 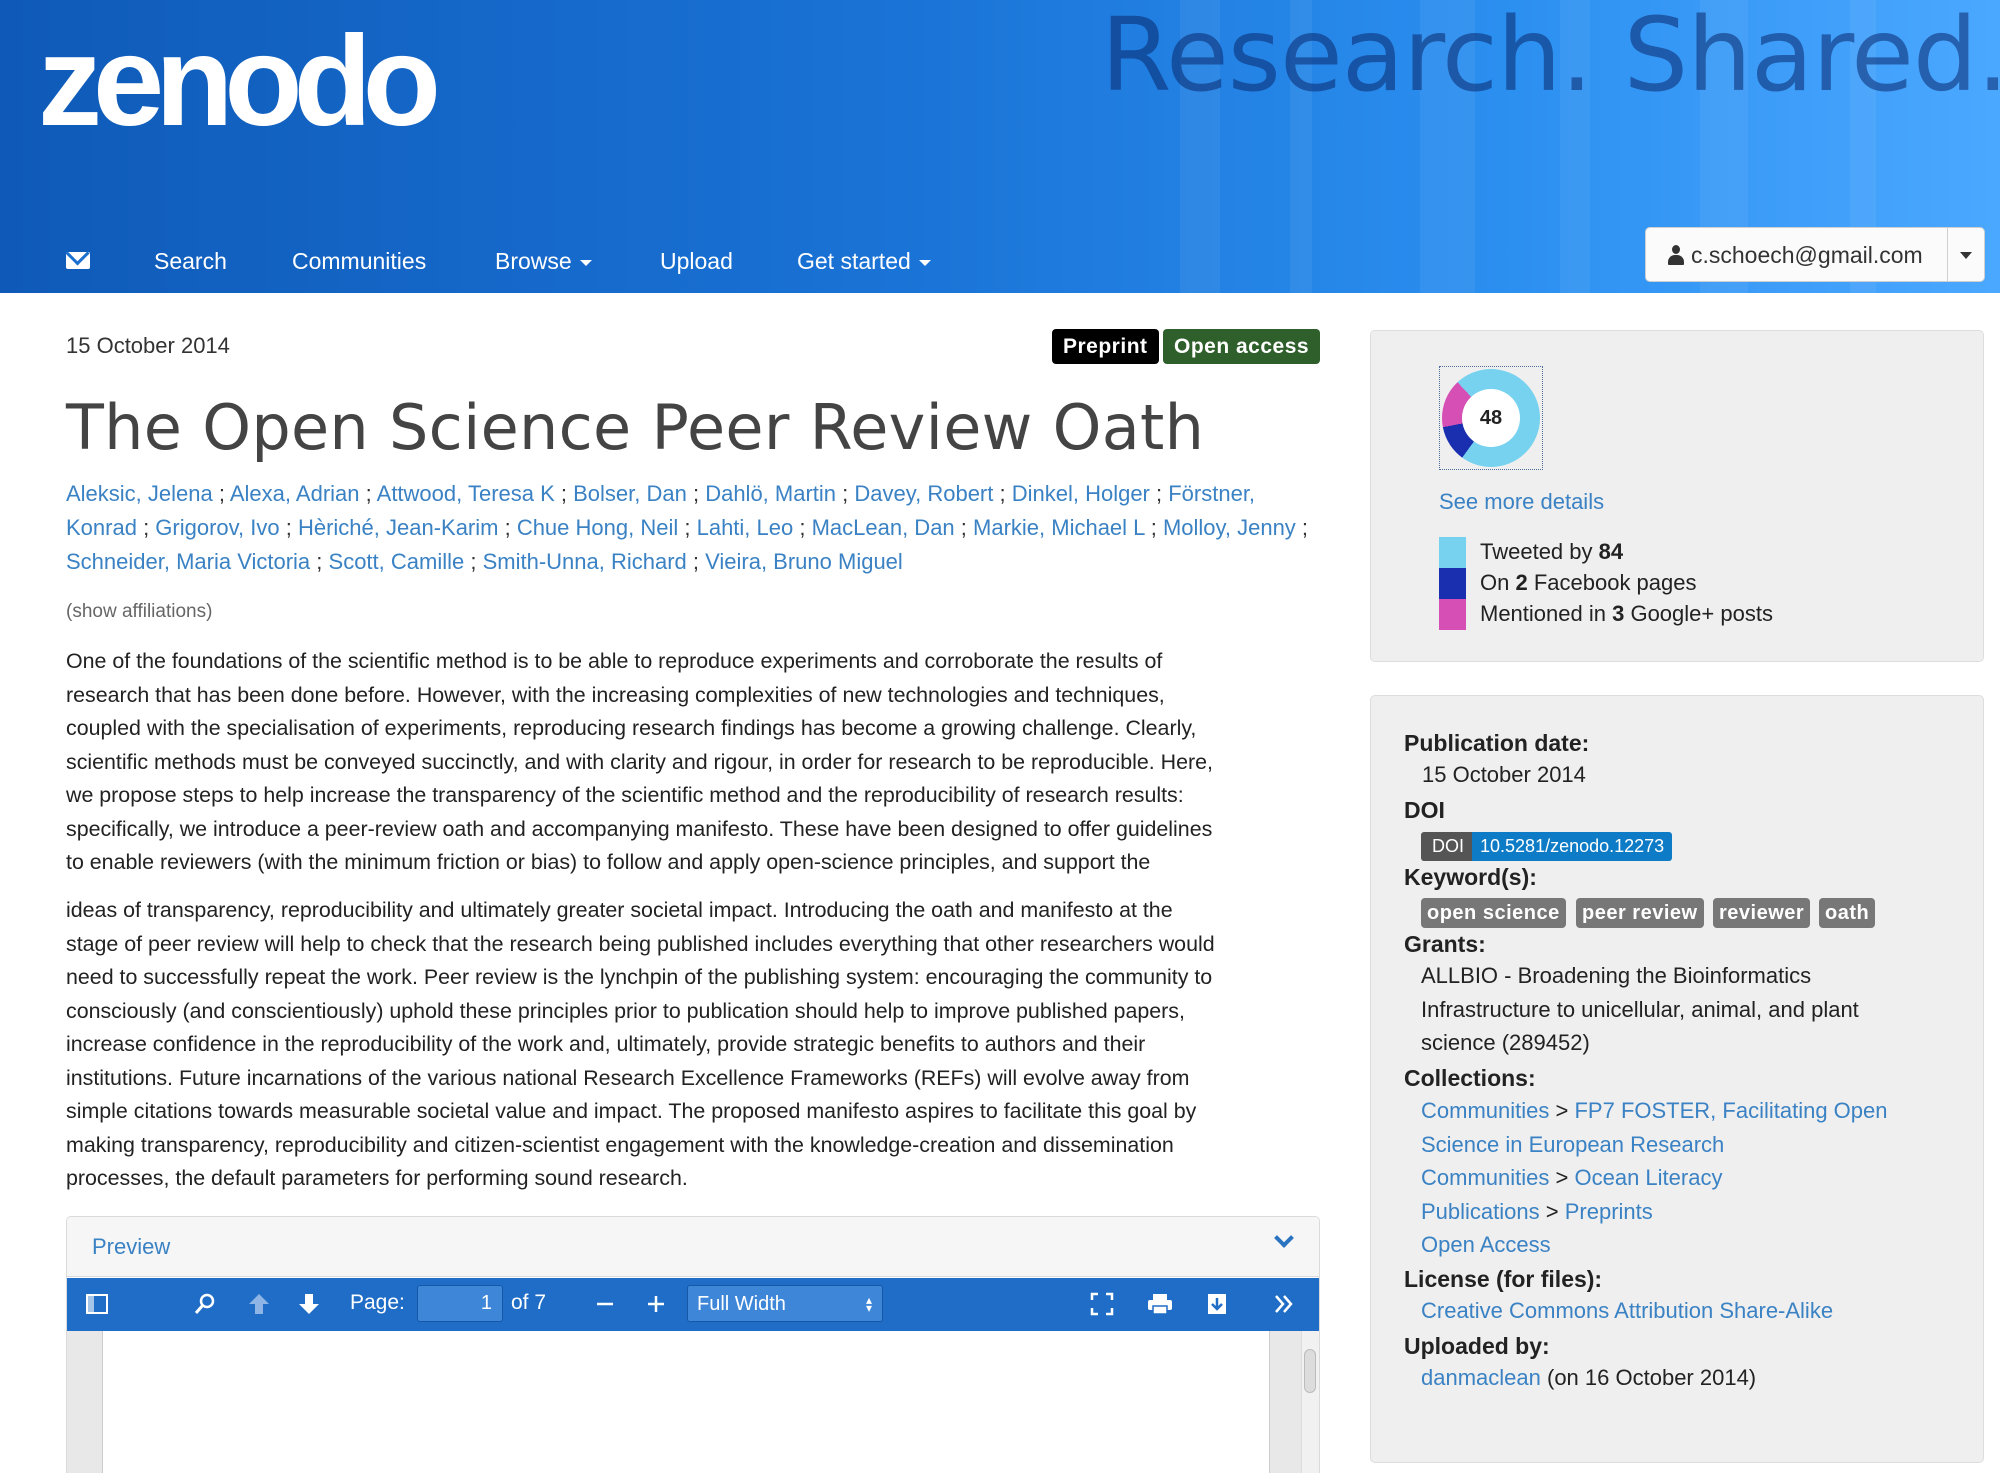 I want to click on author-link: Scott, Camille, so click(x=397, y=561).